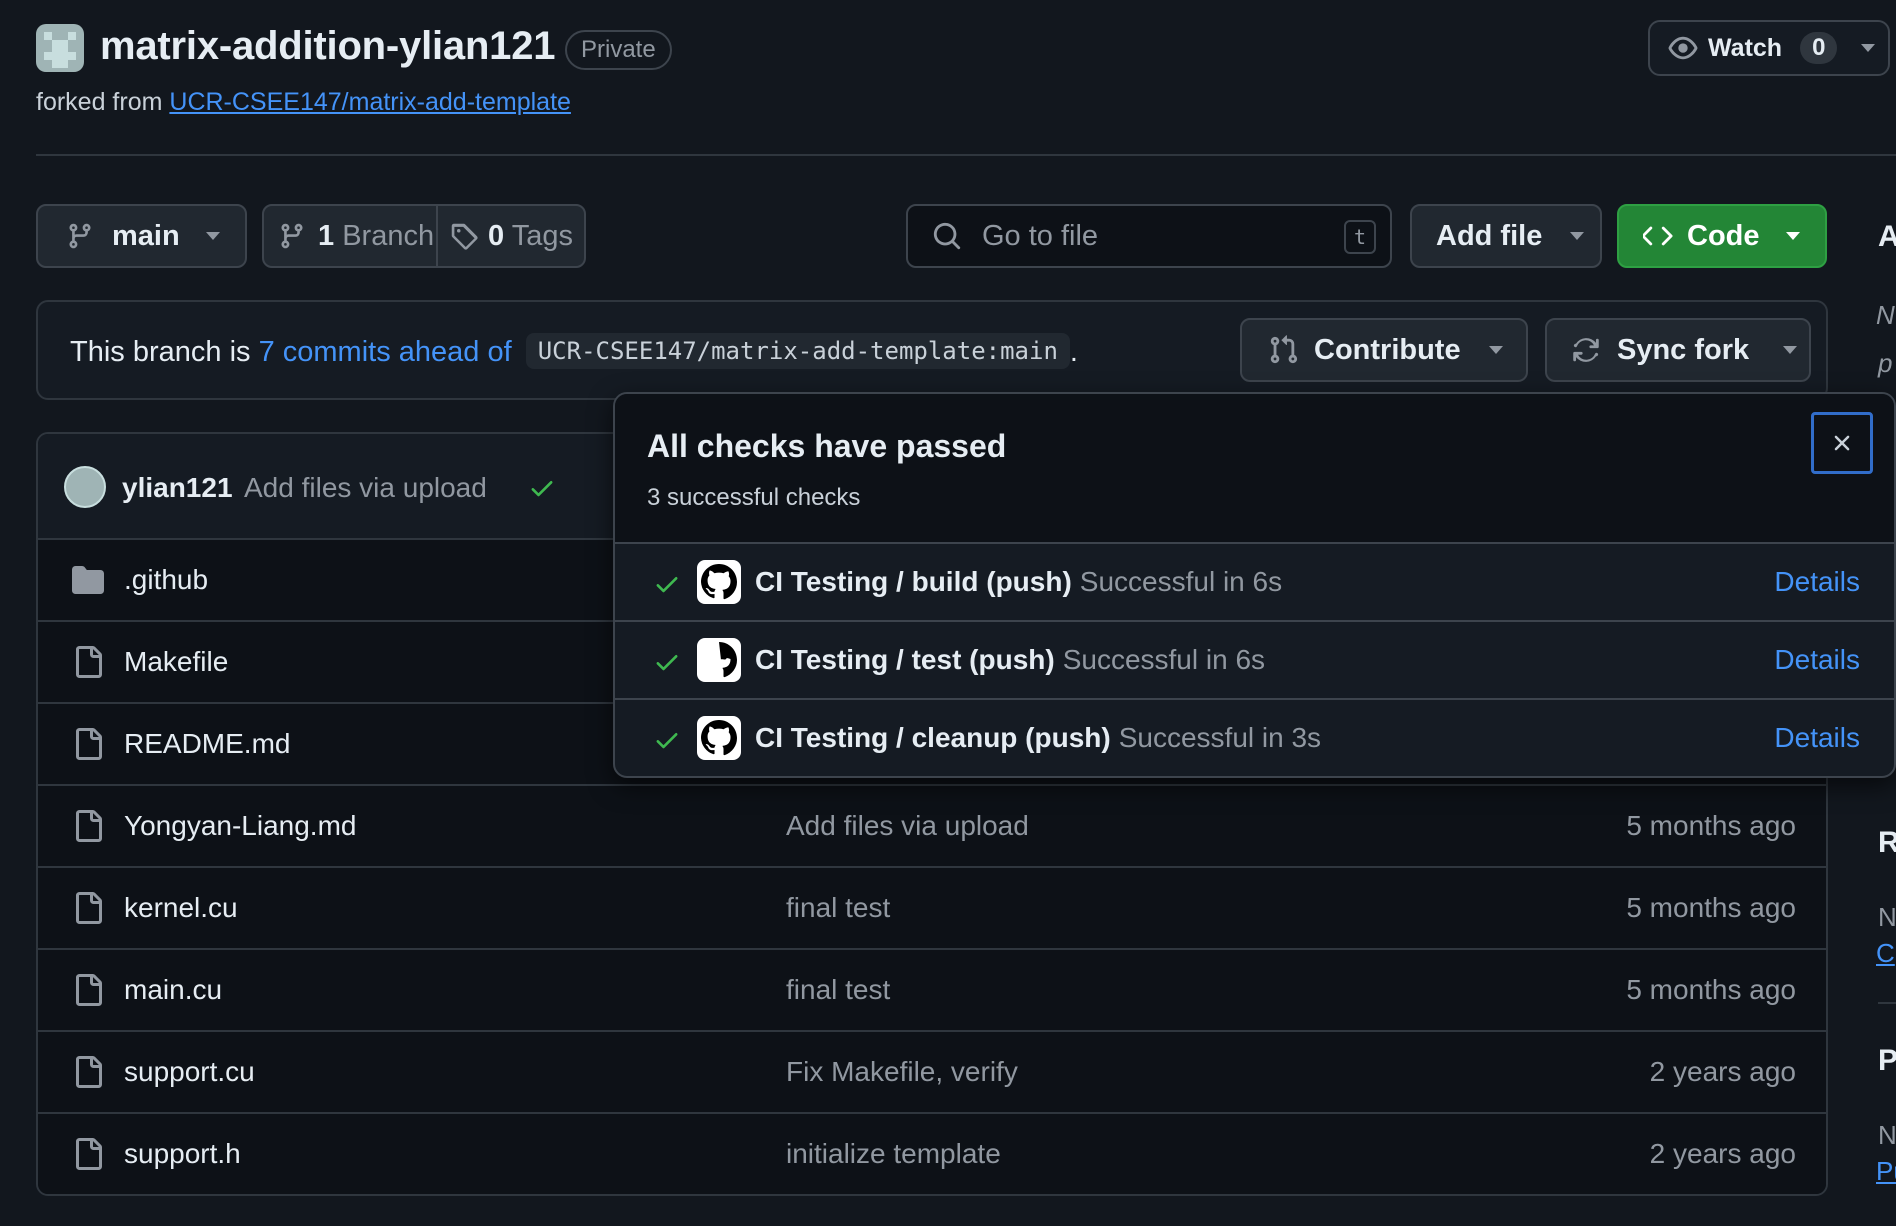 This screenshot has height=1226, width=1896. What do you see at coordinates (1387, 349) in the screenshot?
I see `contribute-label: Contribute` at bounding box center [1387, 349].